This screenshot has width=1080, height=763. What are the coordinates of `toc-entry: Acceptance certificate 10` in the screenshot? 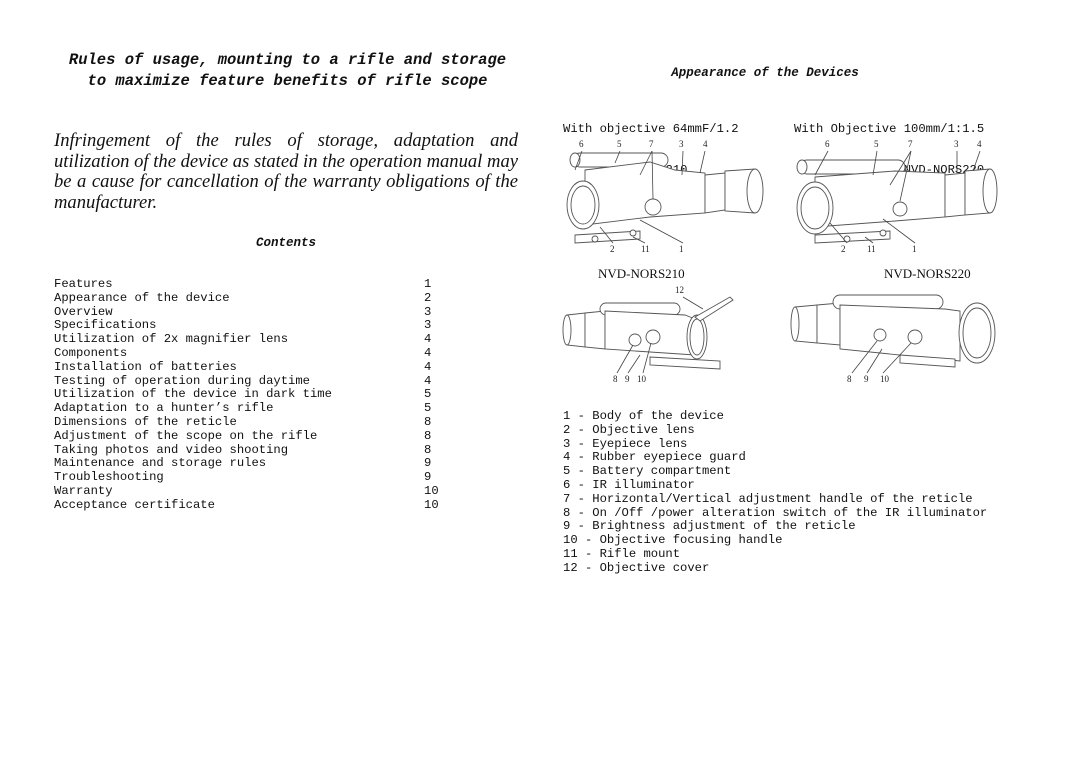 It's located at (249, 505).